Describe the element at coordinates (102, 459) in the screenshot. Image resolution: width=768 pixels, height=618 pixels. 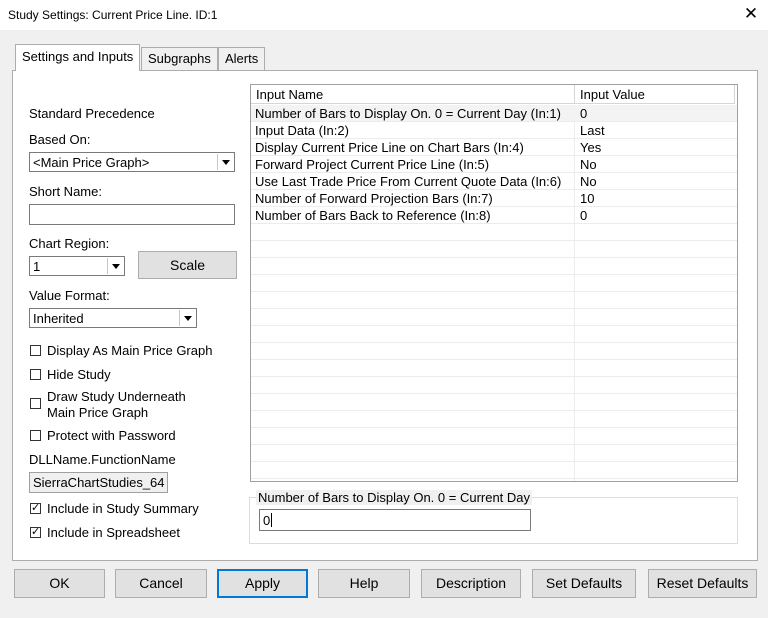
I see `dll-name-label: DLLName.FunctionName` at that location.